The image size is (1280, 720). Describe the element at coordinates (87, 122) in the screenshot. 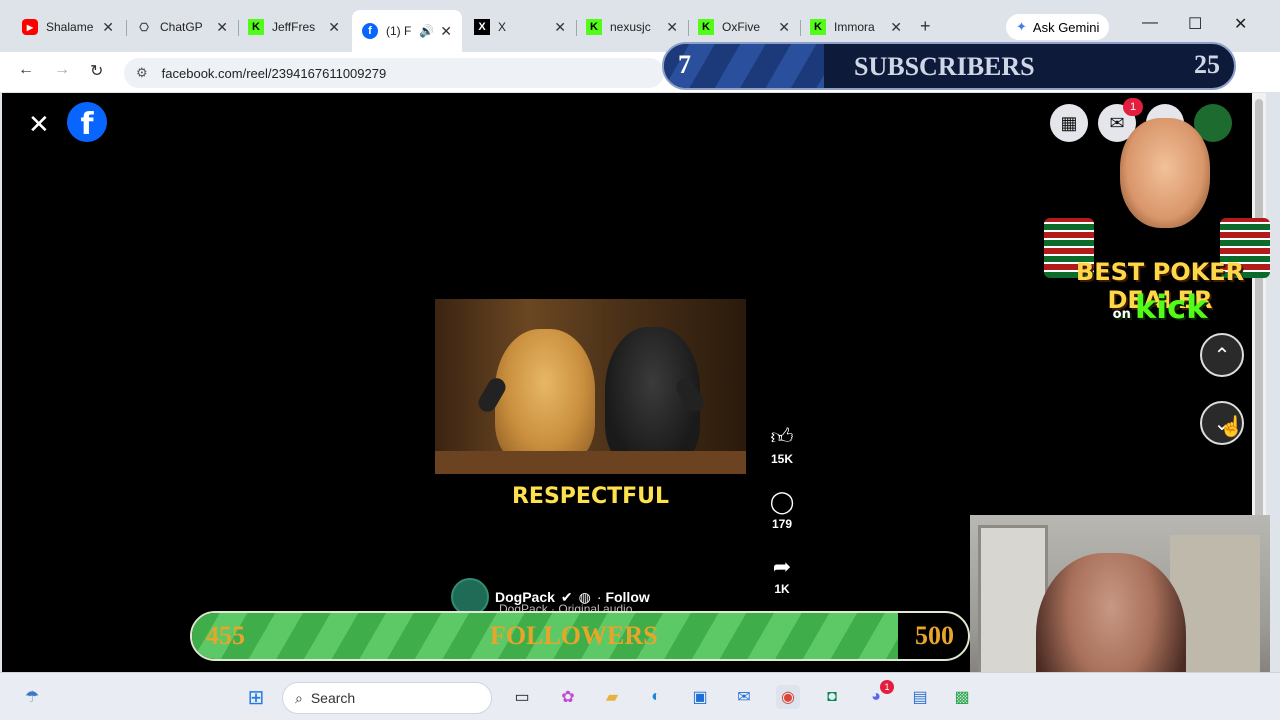

I see `facebook-logo: f` at that location.